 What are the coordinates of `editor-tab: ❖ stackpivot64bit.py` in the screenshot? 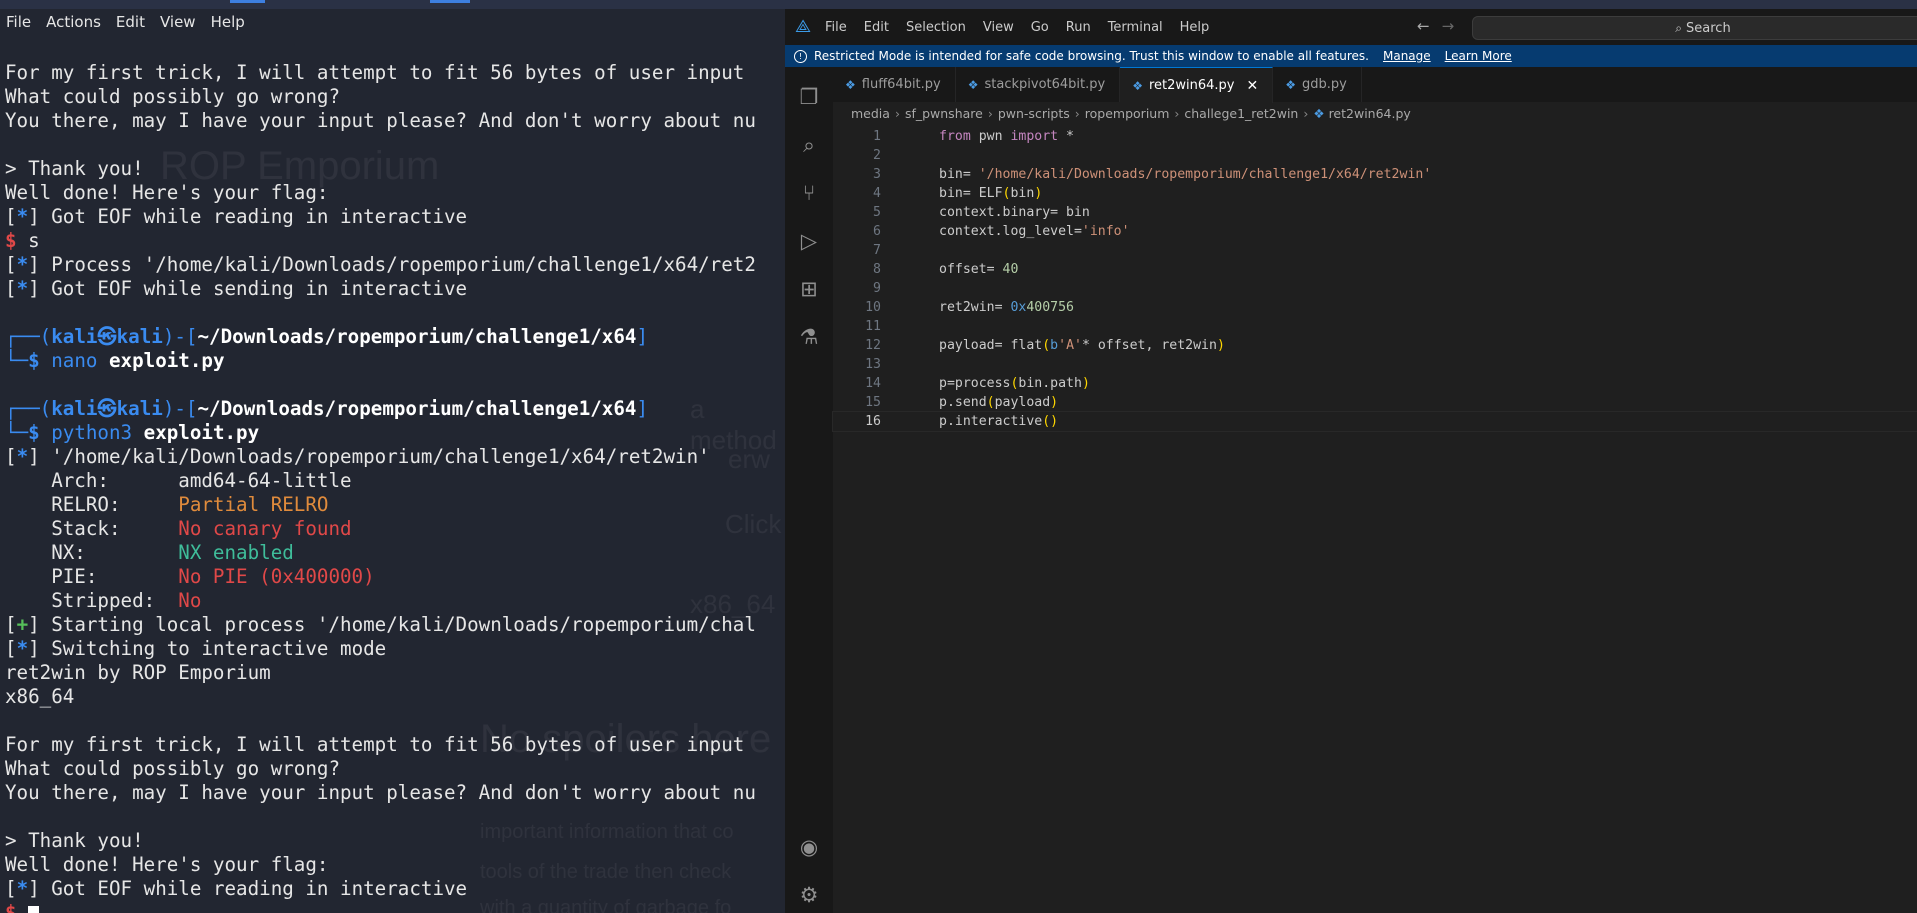 It's located at (1038, 84).